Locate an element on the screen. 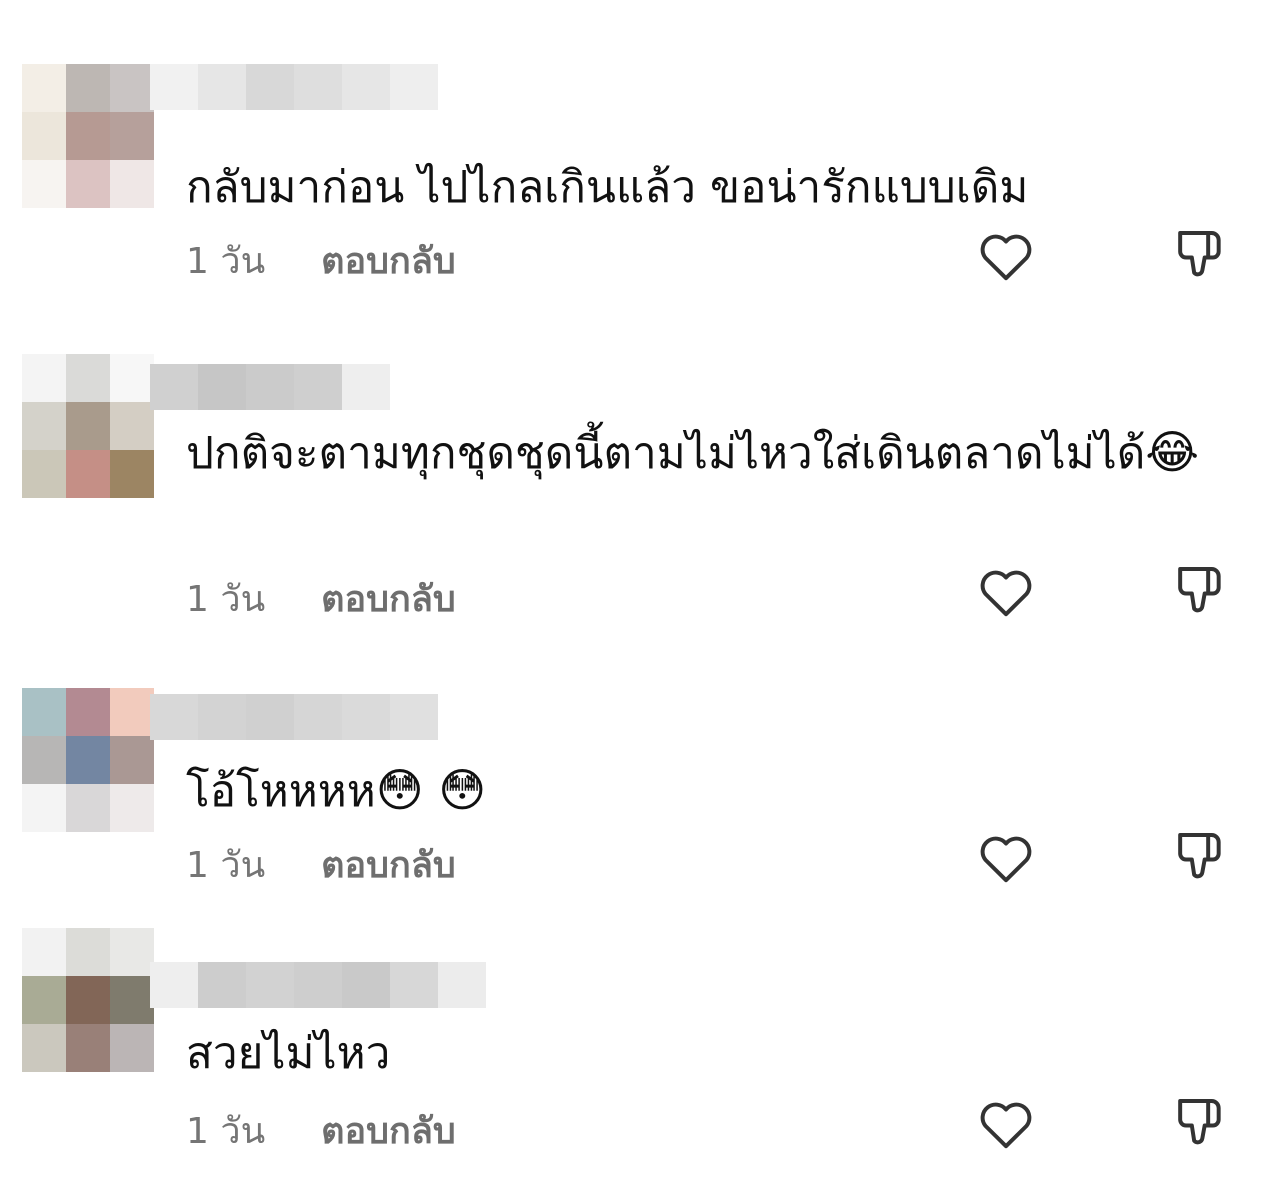 This screenshot has height=1188, width=1280. comment-text-body: กลับมาก่อน ไปไกลเกินแล้ว ขอน่ารักแบบเดิม is located at coordinates (607, 187).